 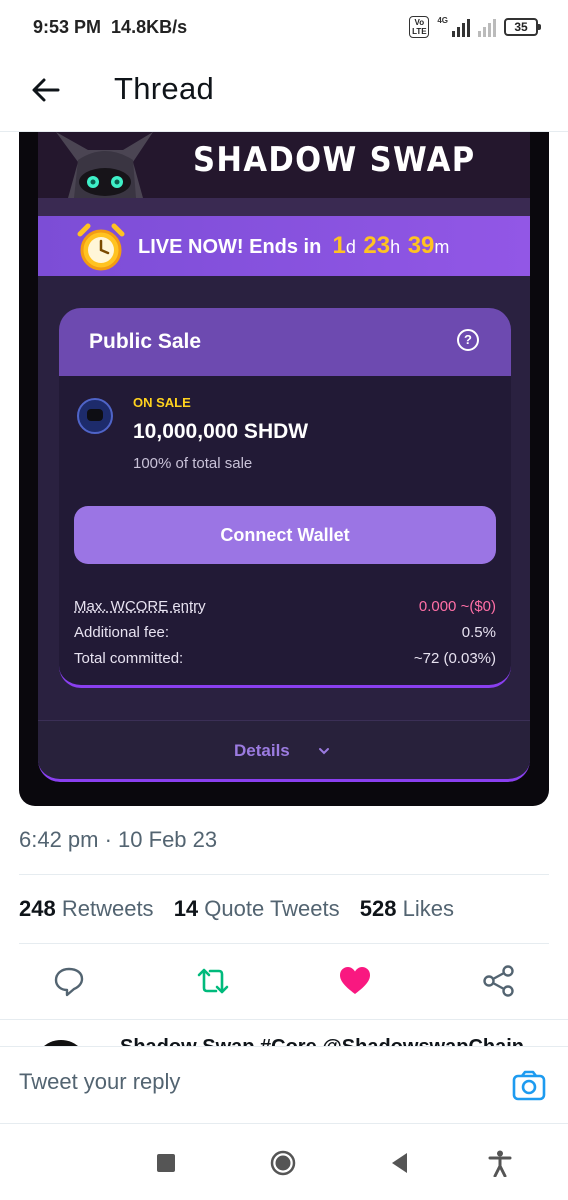 I want to click on banner-title: SHADOW SWAP, so click(x=334, y=160).